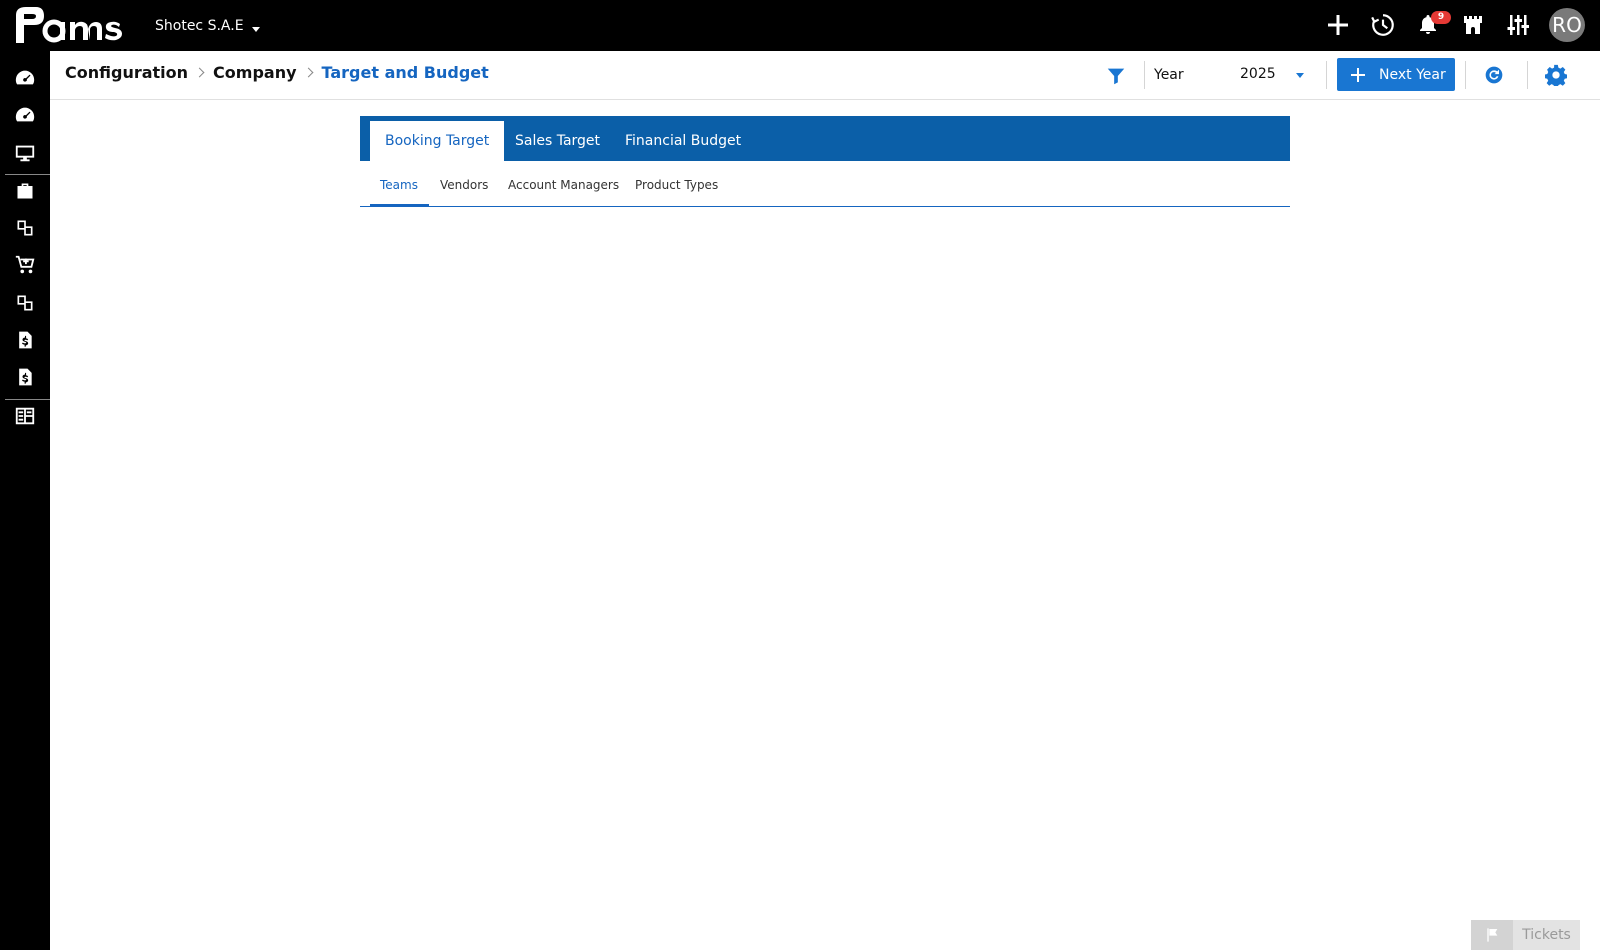 The width and height of the screenshot is (1600, 950). Describe the element at coordinates (405, 72) in the screenshot. I see `page-title: Target and Budget` at that location.